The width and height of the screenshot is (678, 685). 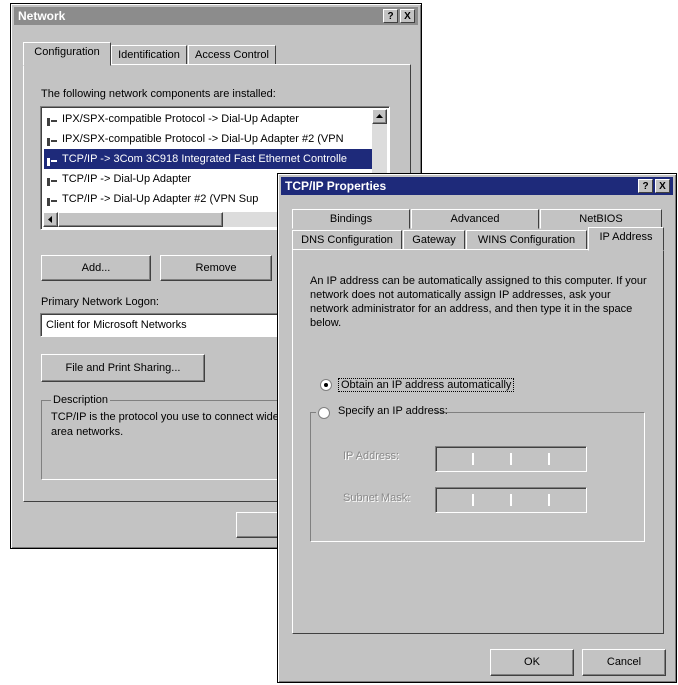 What do you see at coordinates (391, 413) in the screenshot?
I see `specify-ip-legend-spacer` at bounding box center [391, 413].